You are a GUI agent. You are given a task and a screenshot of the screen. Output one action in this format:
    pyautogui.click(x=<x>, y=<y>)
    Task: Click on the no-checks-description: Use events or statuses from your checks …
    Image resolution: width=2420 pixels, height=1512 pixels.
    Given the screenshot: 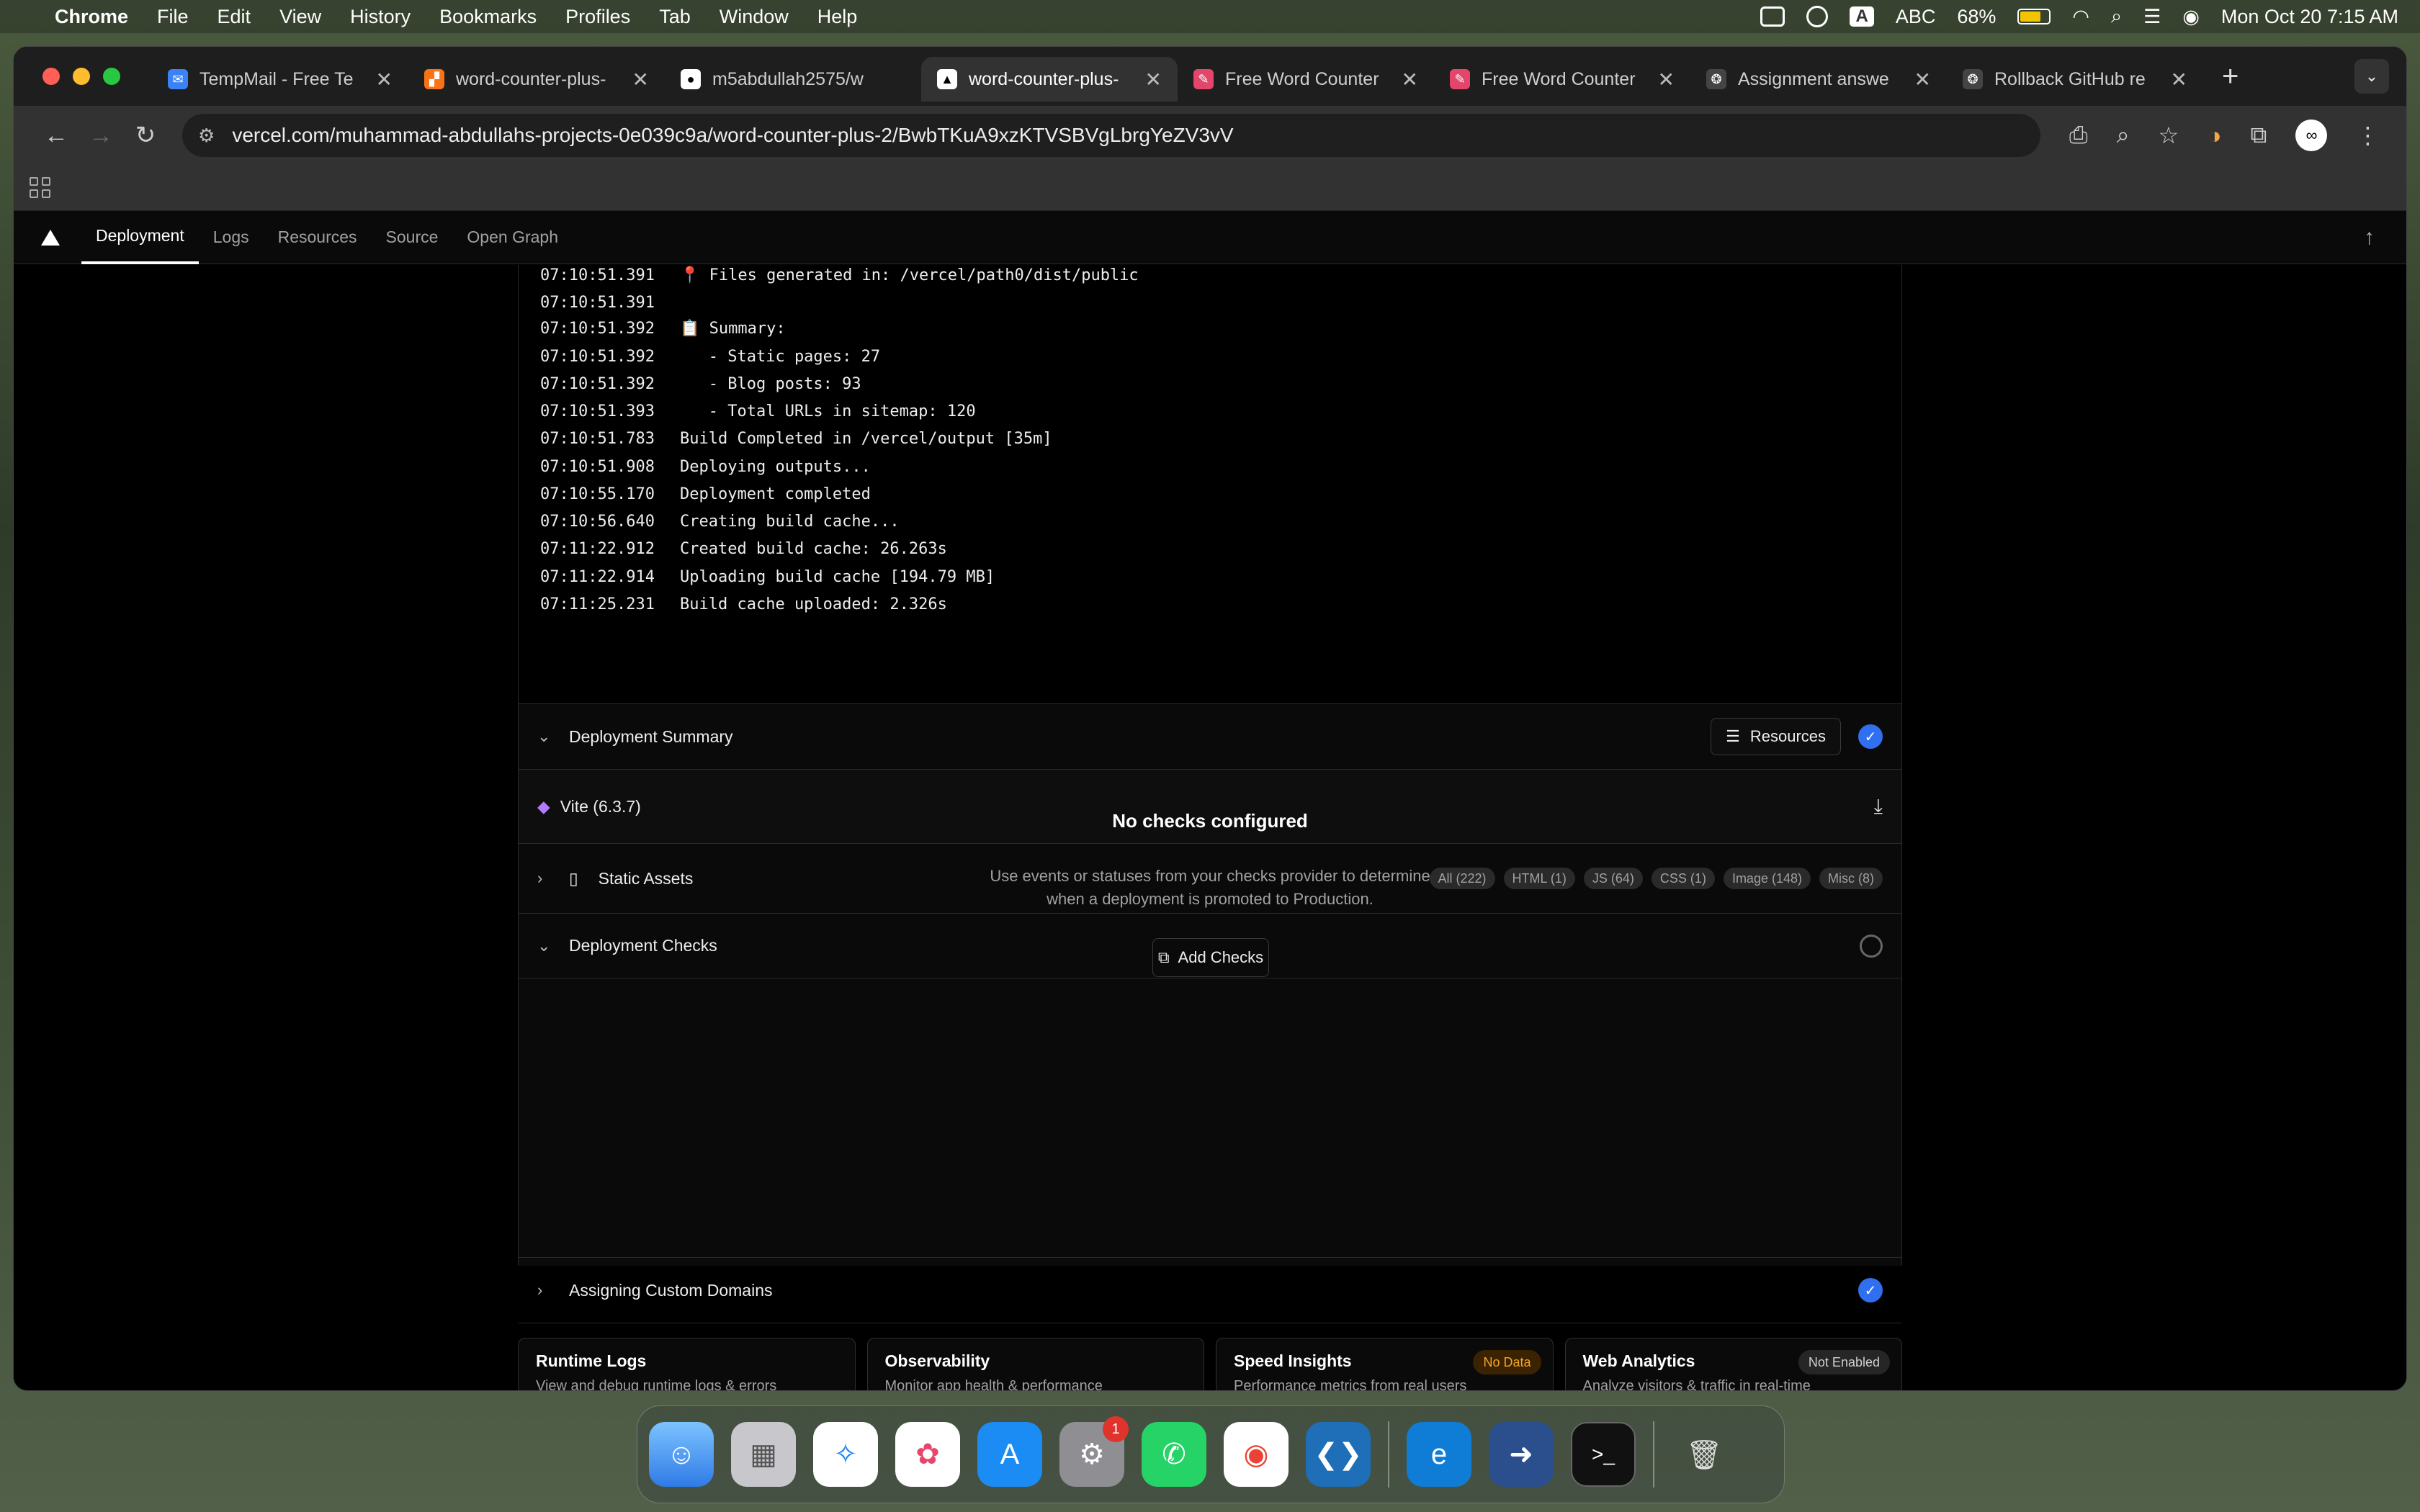 What is the action you would take?
    pyautogui.click(x=1210, y=887)
    